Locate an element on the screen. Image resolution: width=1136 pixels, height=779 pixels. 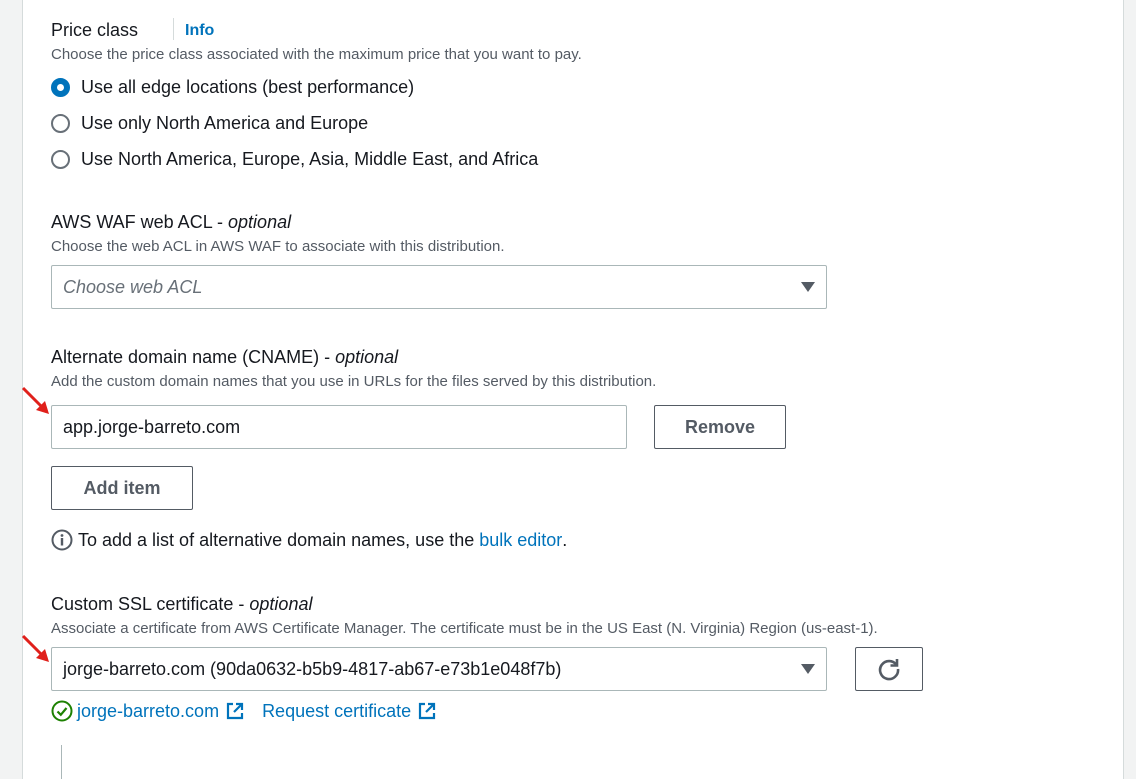
price-class-info-link: Info is located at coordinates (199, 31).